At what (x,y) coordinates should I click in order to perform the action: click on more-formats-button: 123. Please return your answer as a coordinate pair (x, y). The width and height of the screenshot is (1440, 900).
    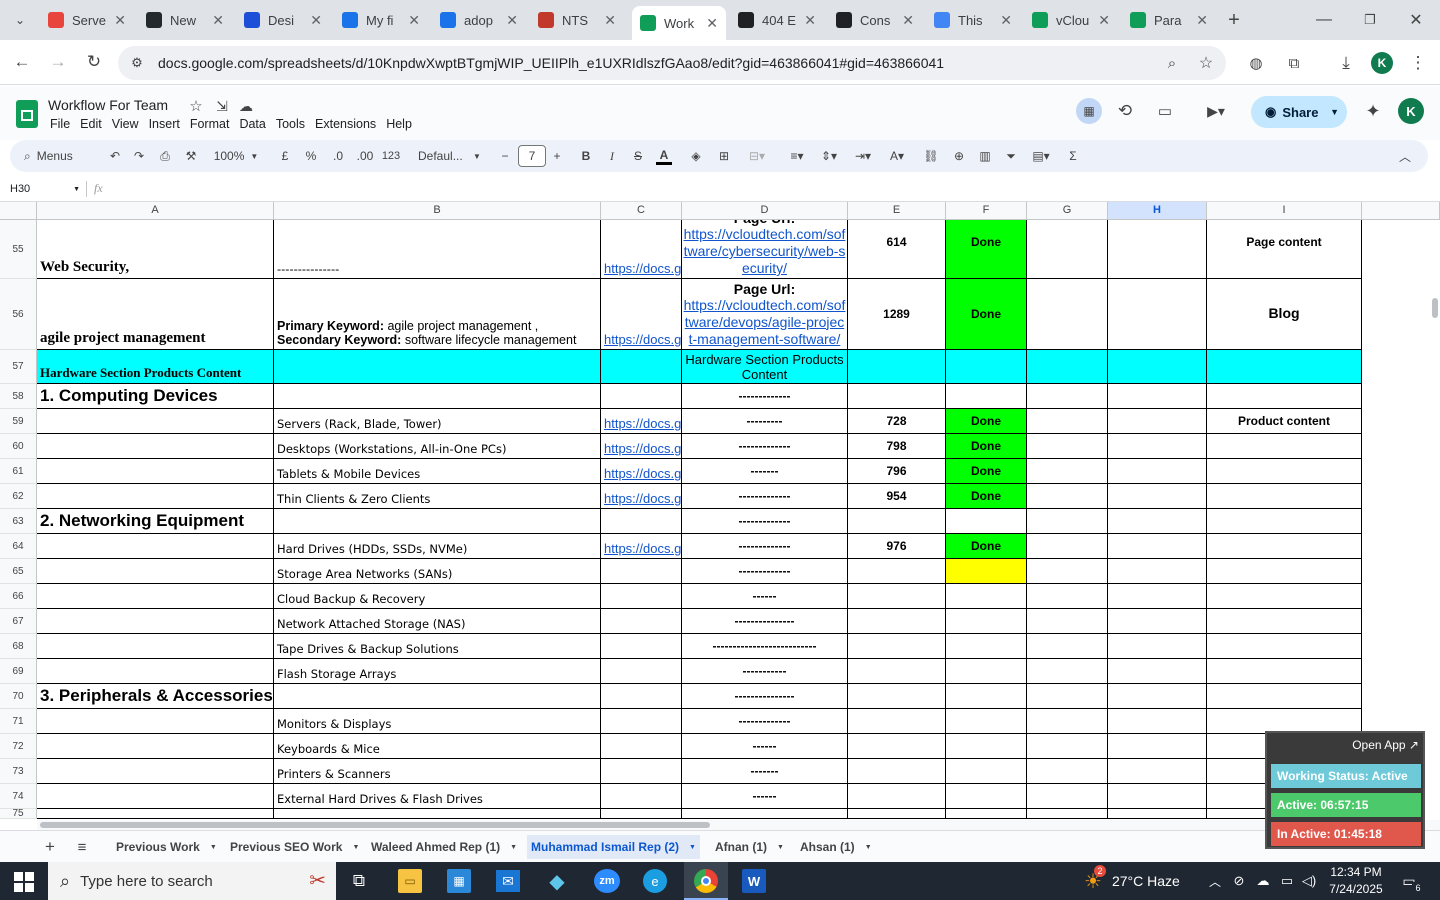
    Looking at the image, I should click on (391, 156).